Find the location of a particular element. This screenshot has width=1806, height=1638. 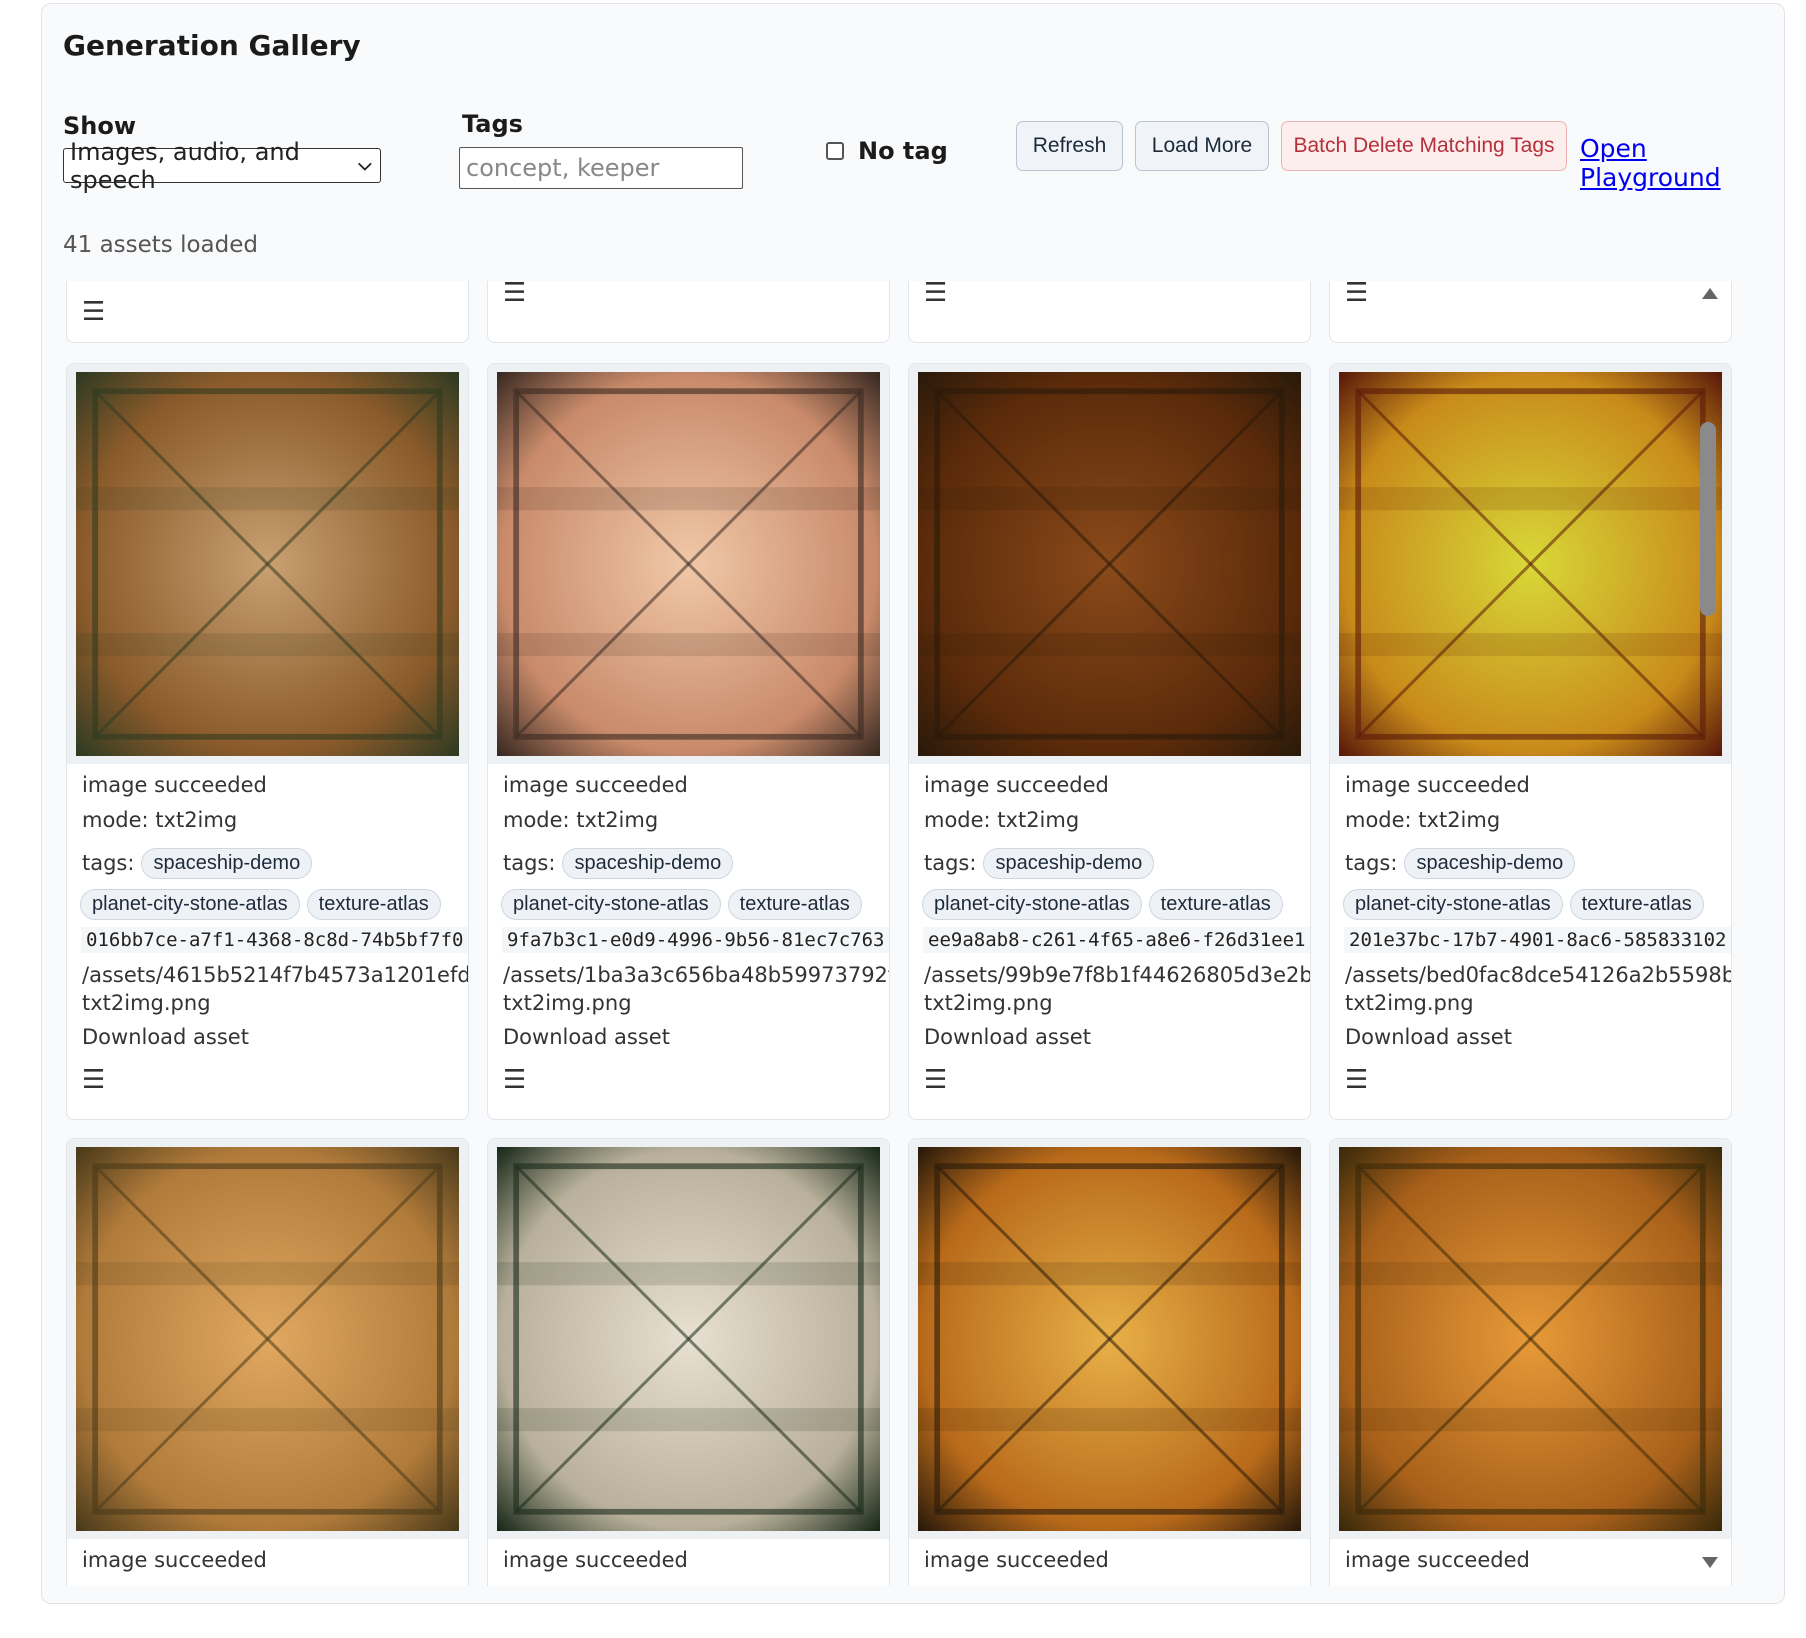

asset-path: /assets/4615b5214f7b4573a1201efdc03d3 is located at coordinates (275, 975).